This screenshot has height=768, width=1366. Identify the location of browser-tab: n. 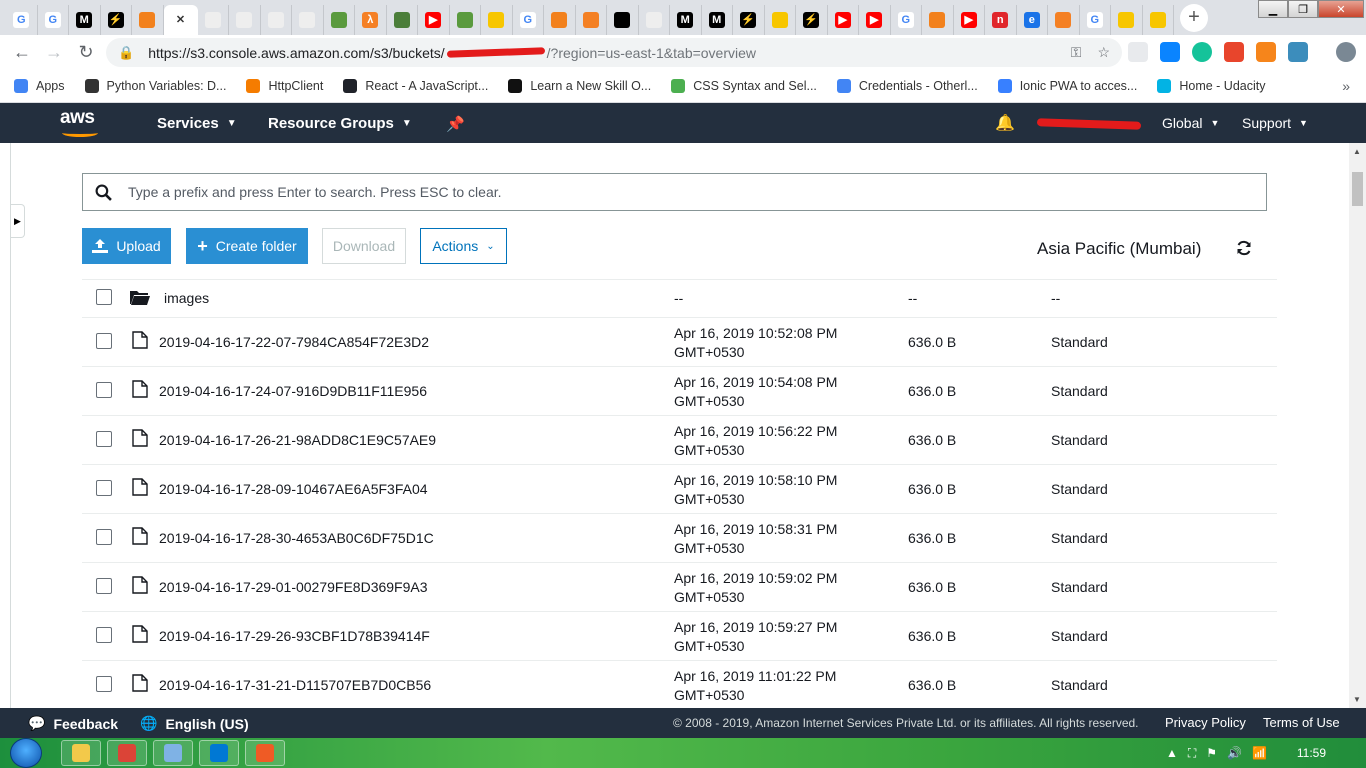
(1001, 20).